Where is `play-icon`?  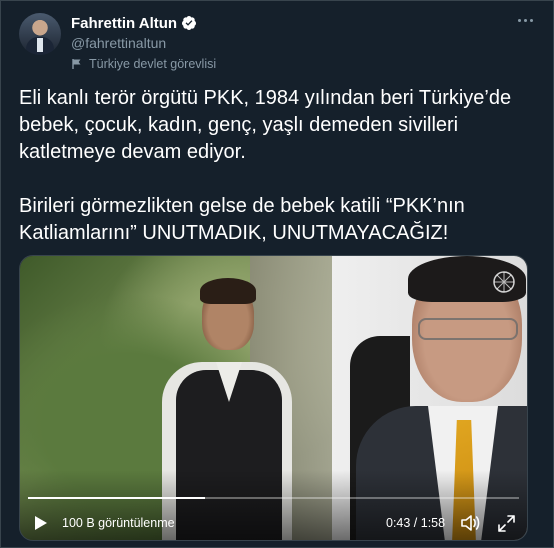 play-icon is located at coordinates (41, 523).